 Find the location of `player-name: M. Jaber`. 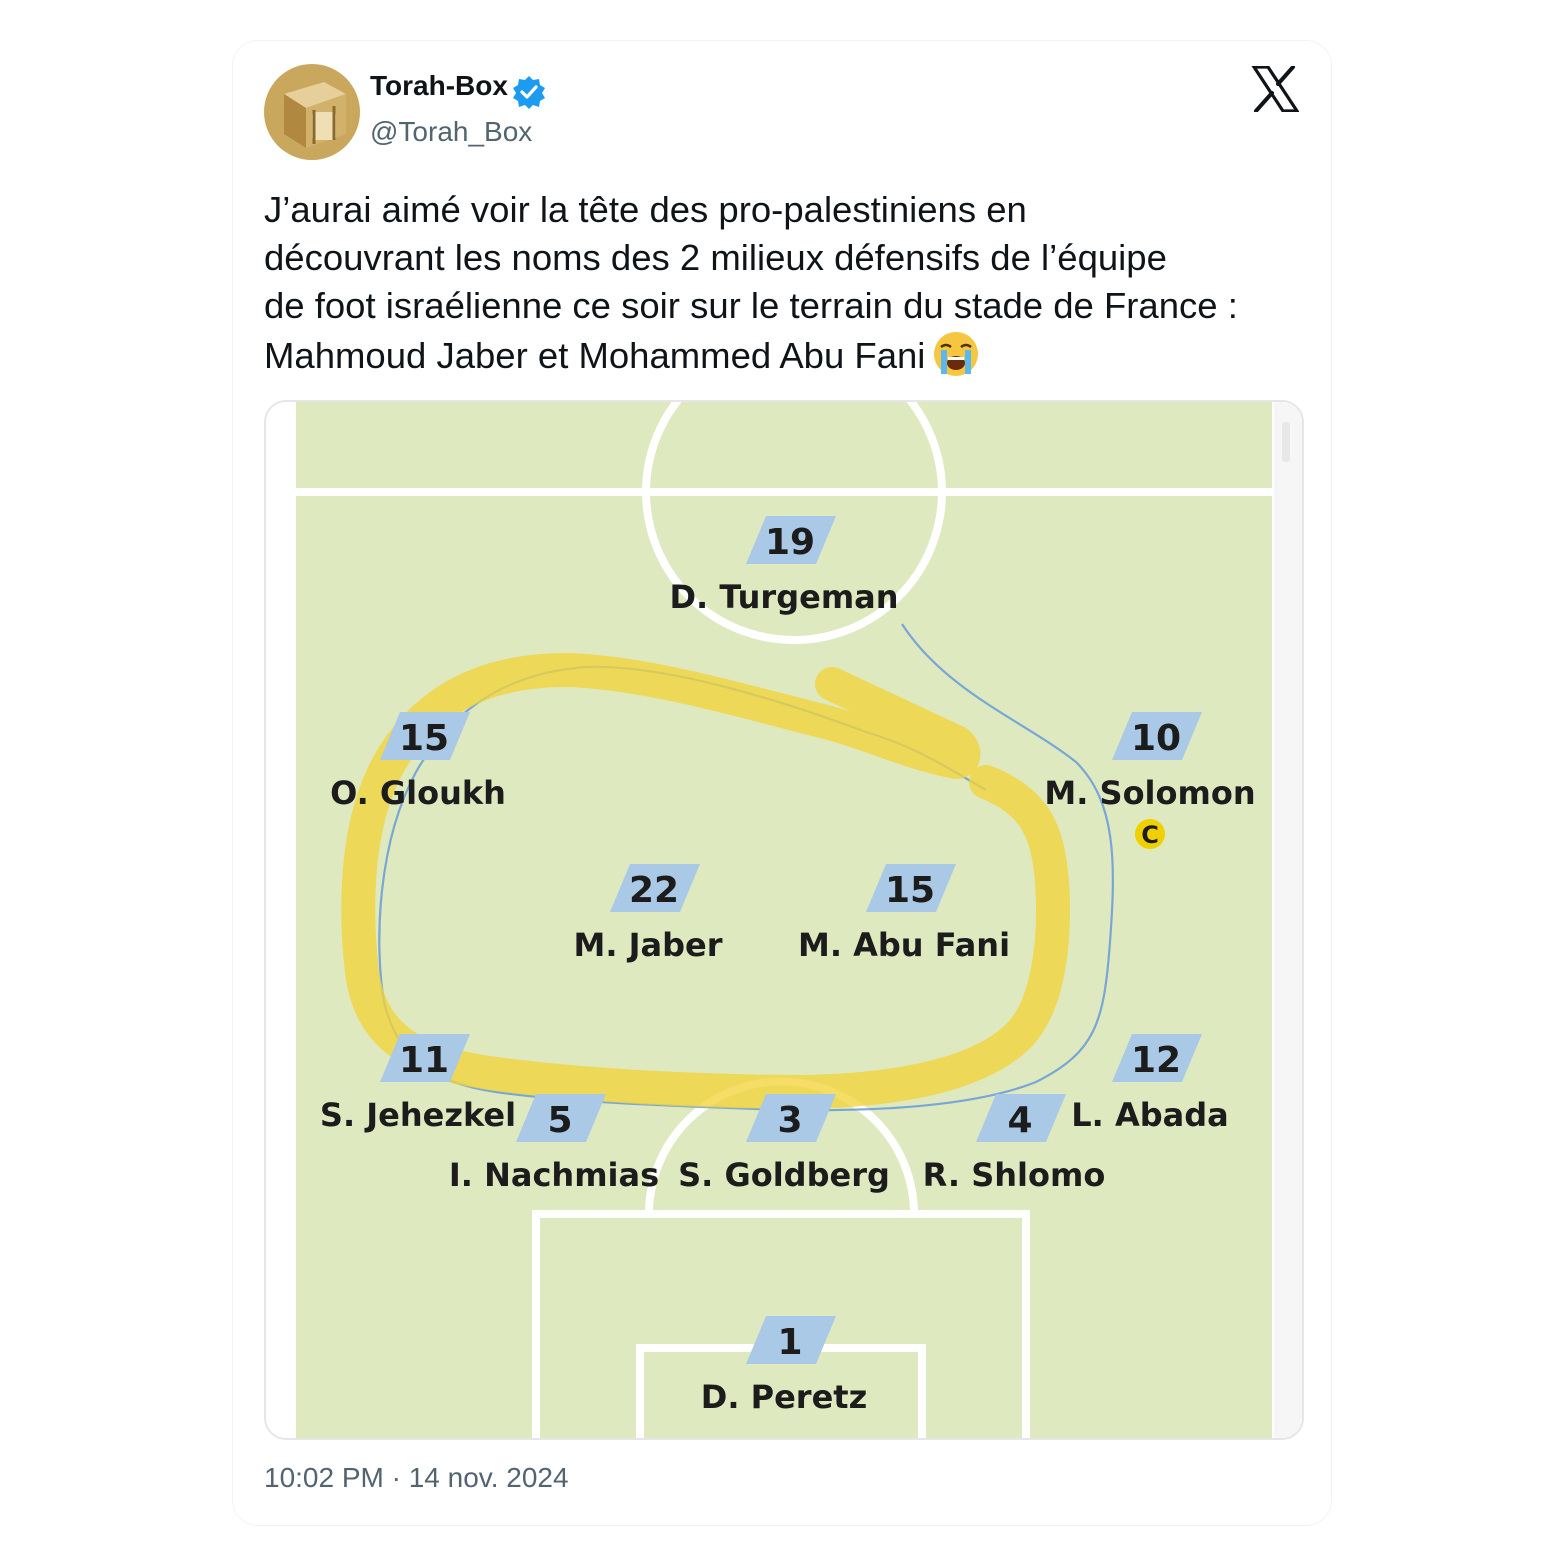

player-name: M. Jaber is located at coordinates (647, 945).